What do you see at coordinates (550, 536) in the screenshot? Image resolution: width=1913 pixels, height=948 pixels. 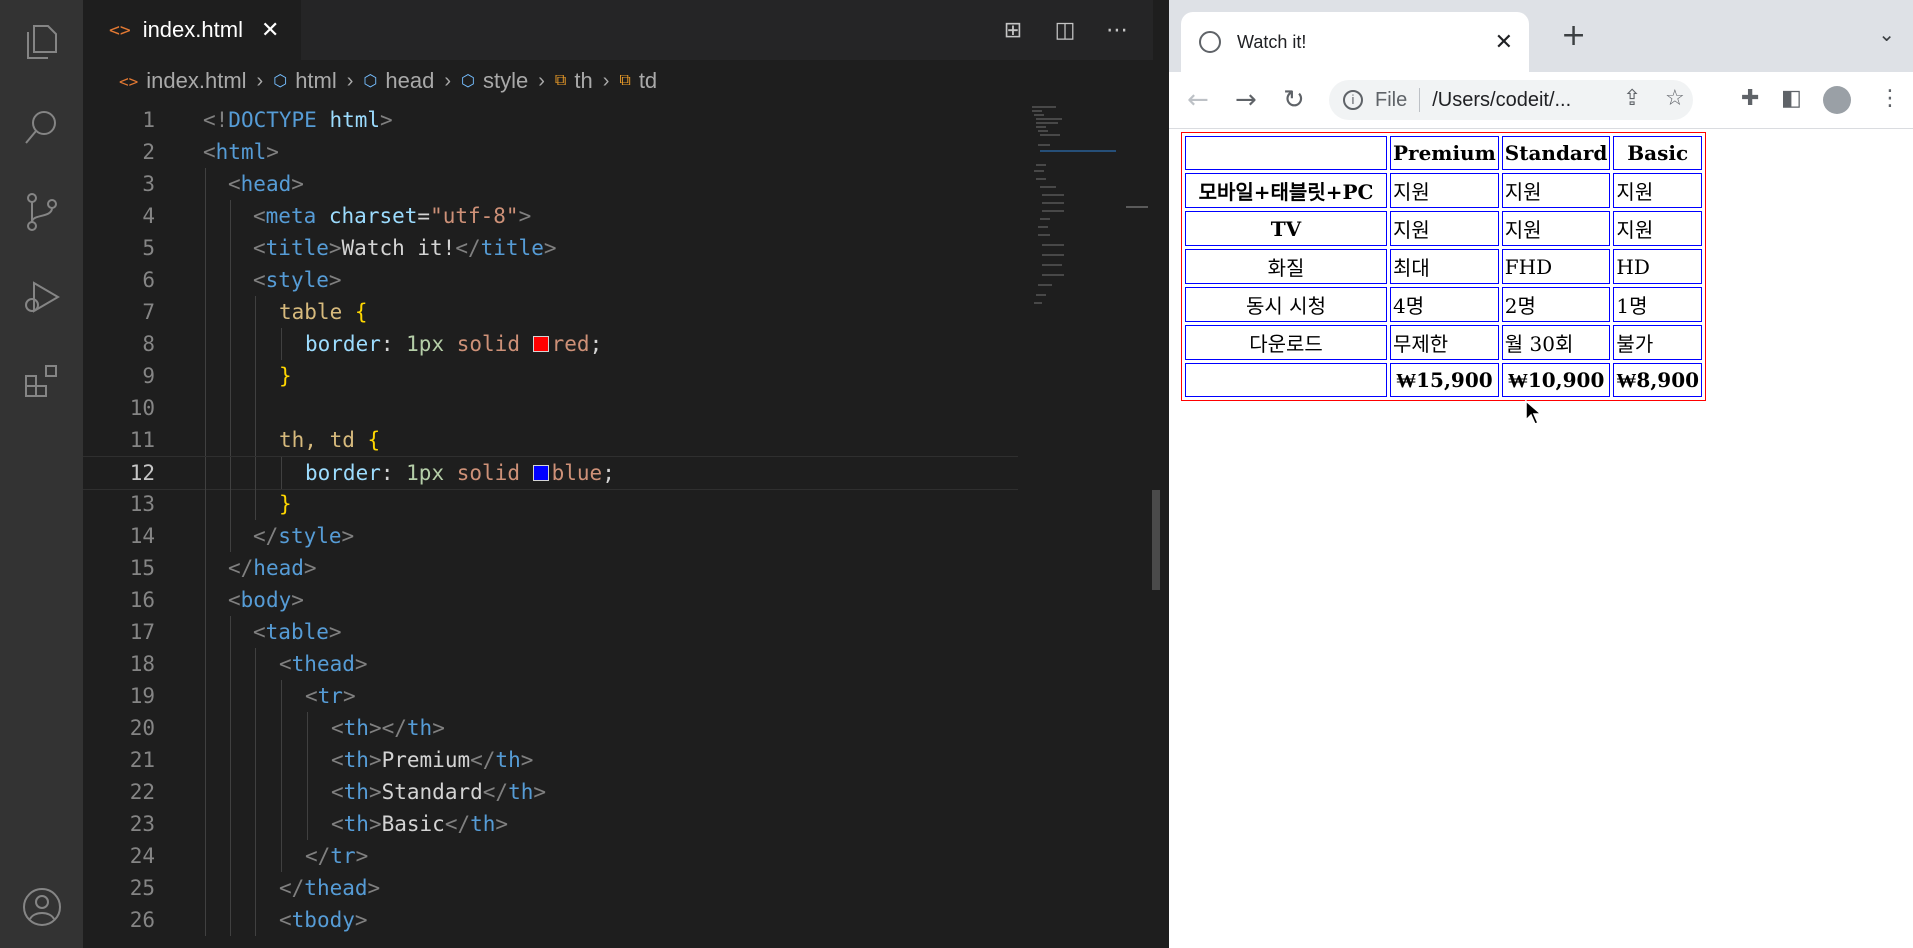 I see `code-line: 14 </style>` at bounding box center [550, 536].